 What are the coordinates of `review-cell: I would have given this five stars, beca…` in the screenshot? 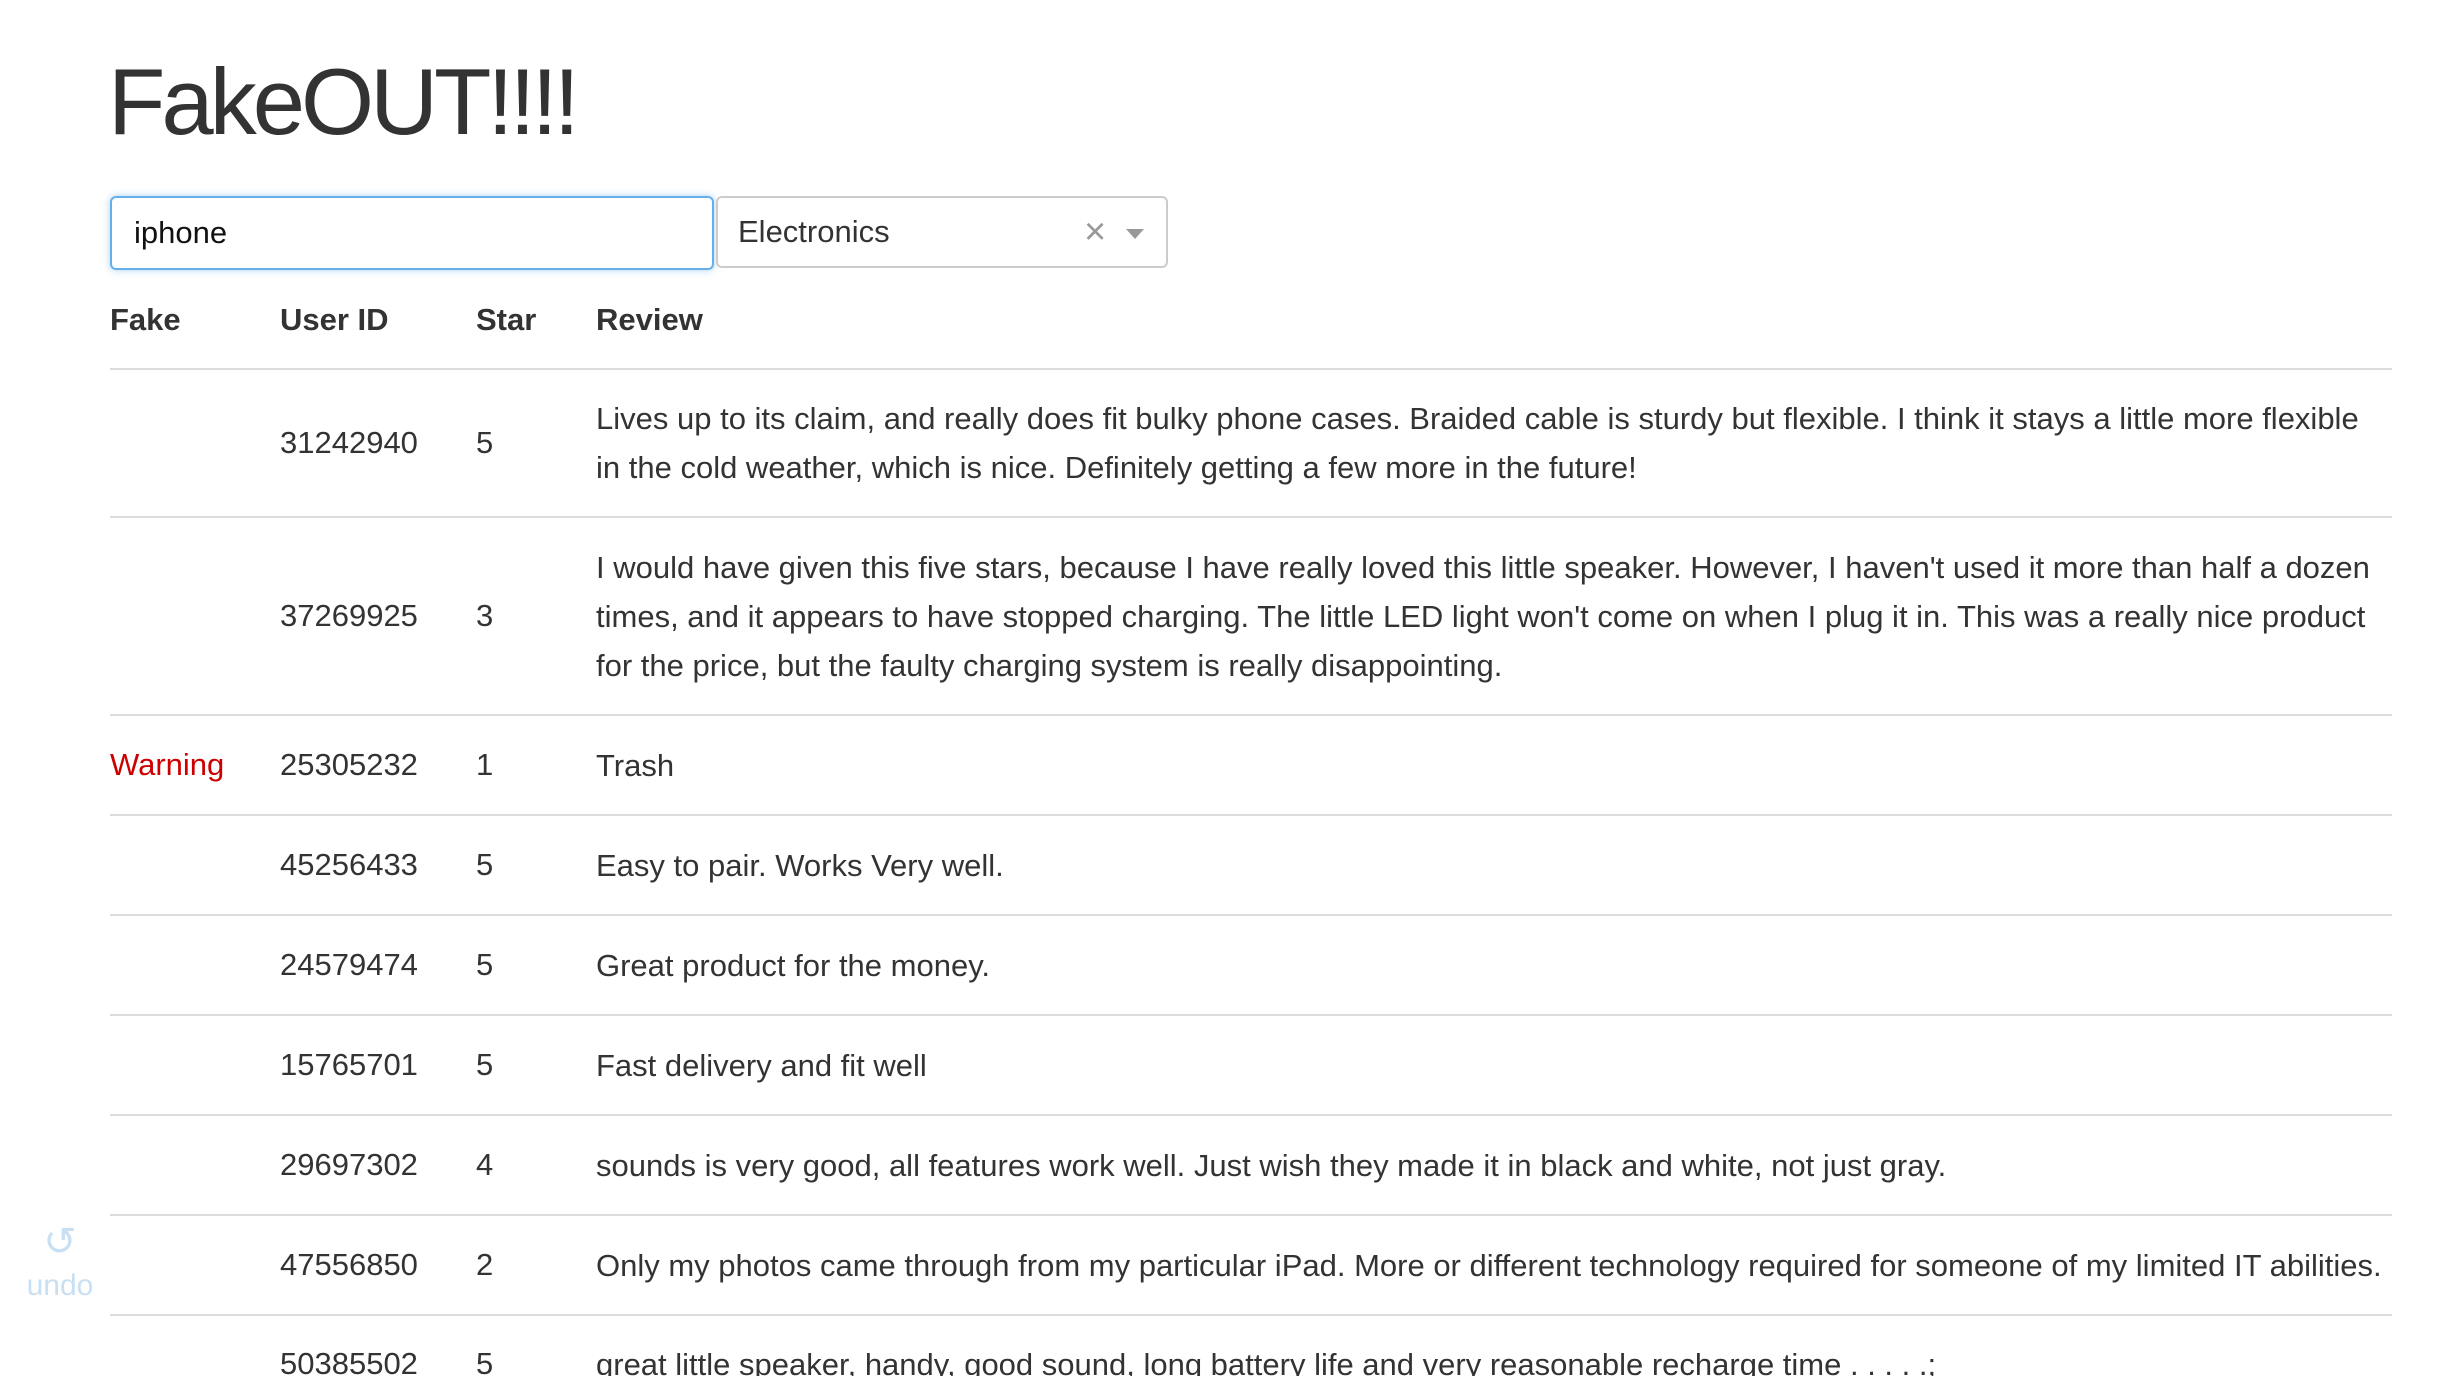 It's located at (1483, 616).